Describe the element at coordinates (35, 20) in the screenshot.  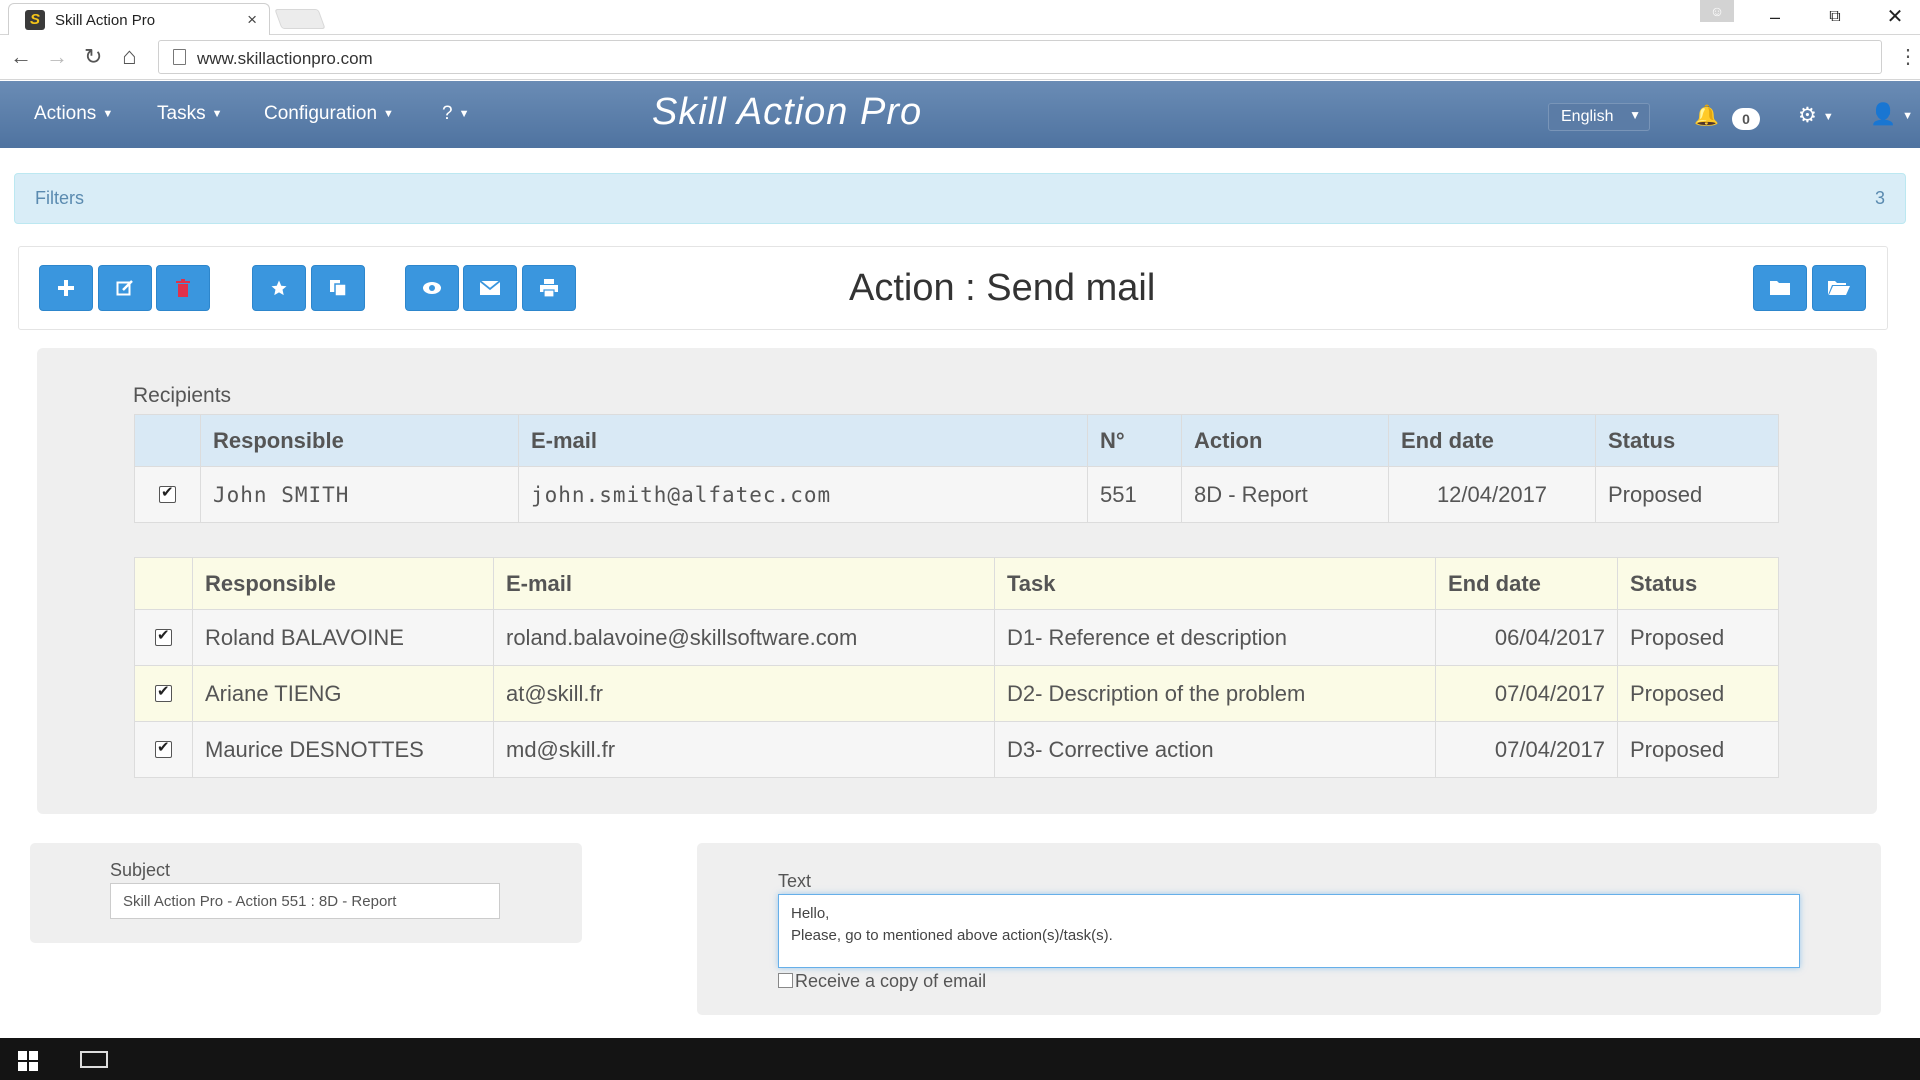
I see `skill-favicon-icon: S` at that location.